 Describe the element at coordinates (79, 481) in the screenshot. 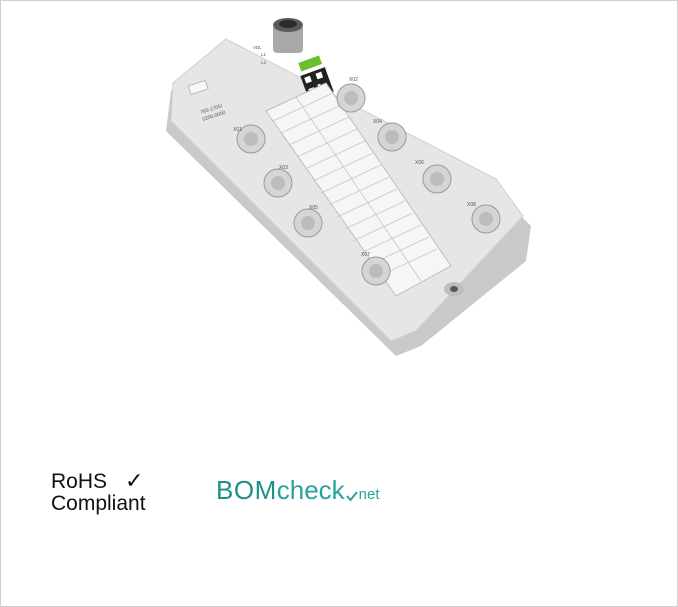

I see `rohs-label: RoHS` at that location.